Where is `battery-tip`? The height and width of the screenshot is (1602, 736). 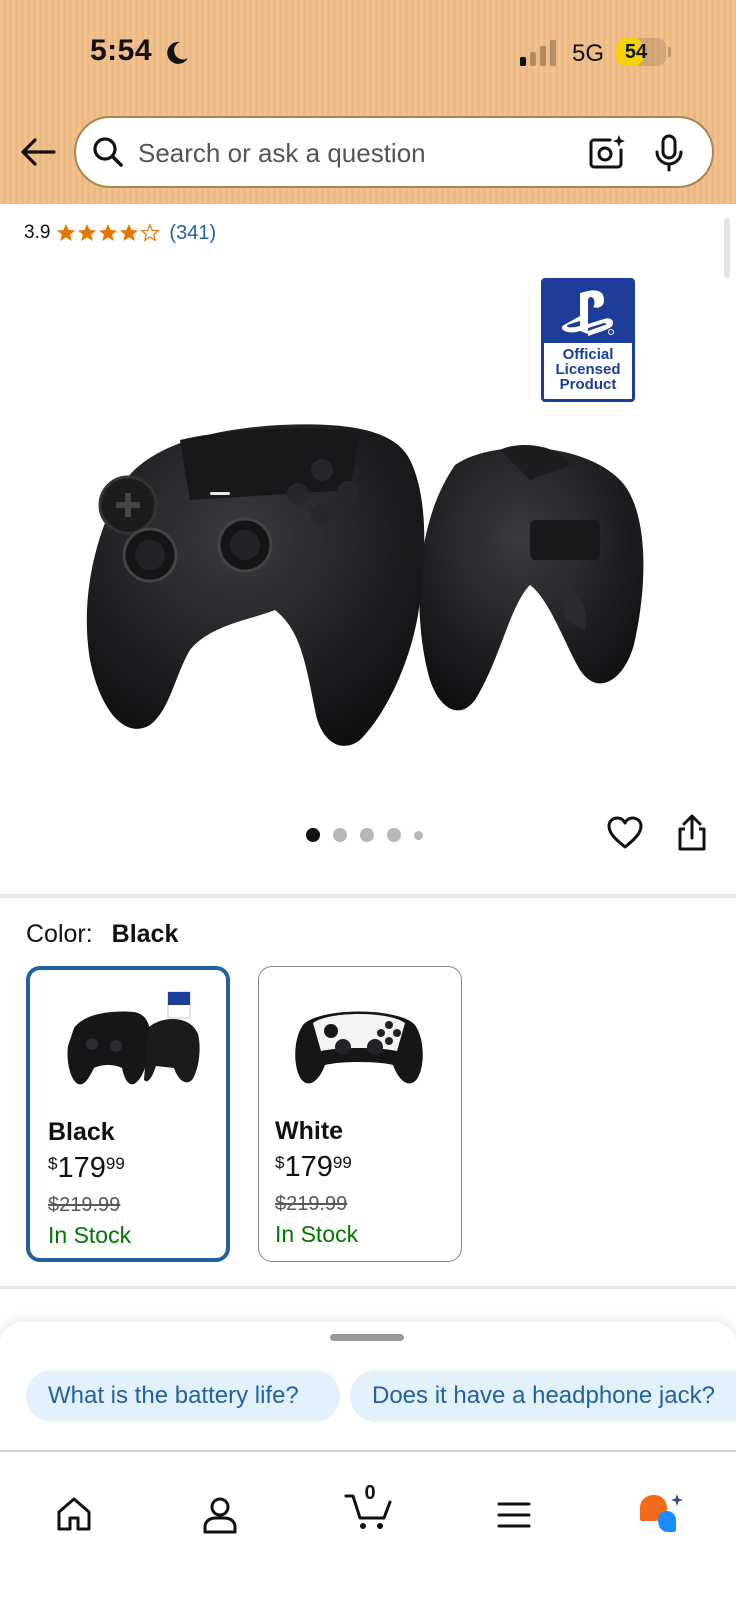 battery-tip is located at coordinates (669, 52).